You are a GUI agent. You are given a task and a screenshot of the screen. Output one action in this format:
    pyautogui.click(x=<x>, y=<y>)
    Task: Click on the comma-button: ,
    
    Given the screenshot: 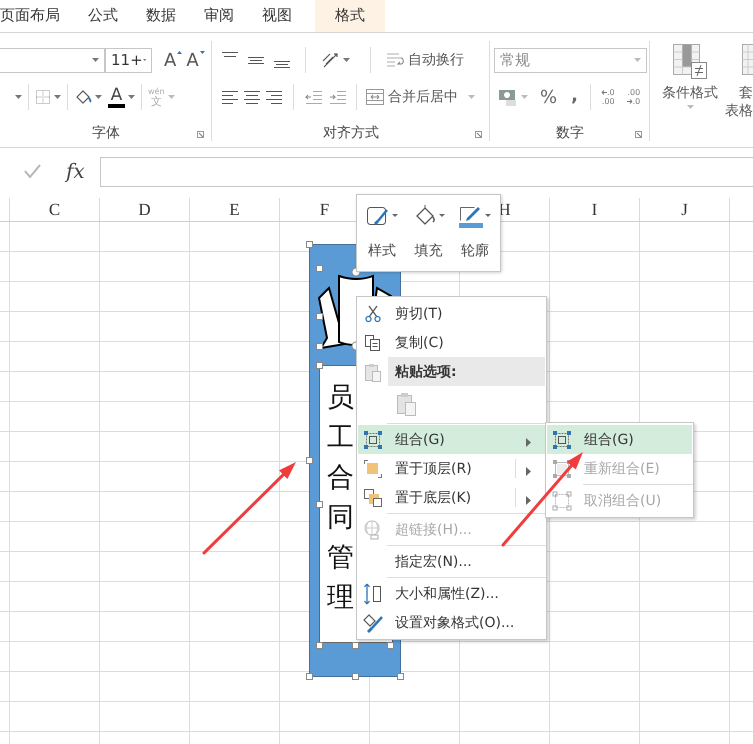 What is the action you would take?
    pyautogui.click(x=574, y=95)
    